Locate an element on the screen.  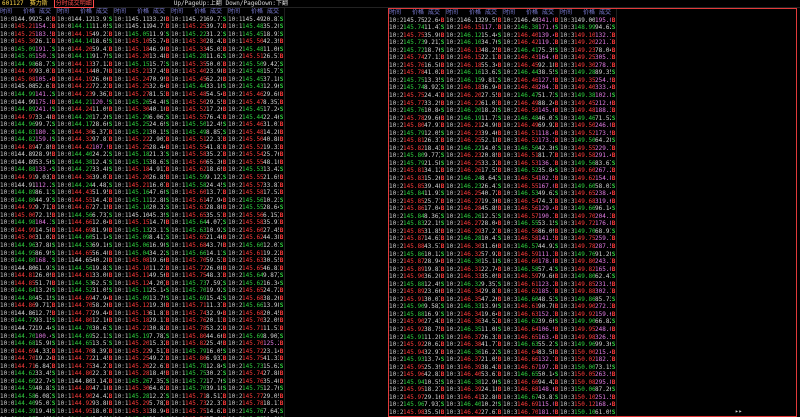
tick-price: 150.08 is located at coordinates (584, 382).